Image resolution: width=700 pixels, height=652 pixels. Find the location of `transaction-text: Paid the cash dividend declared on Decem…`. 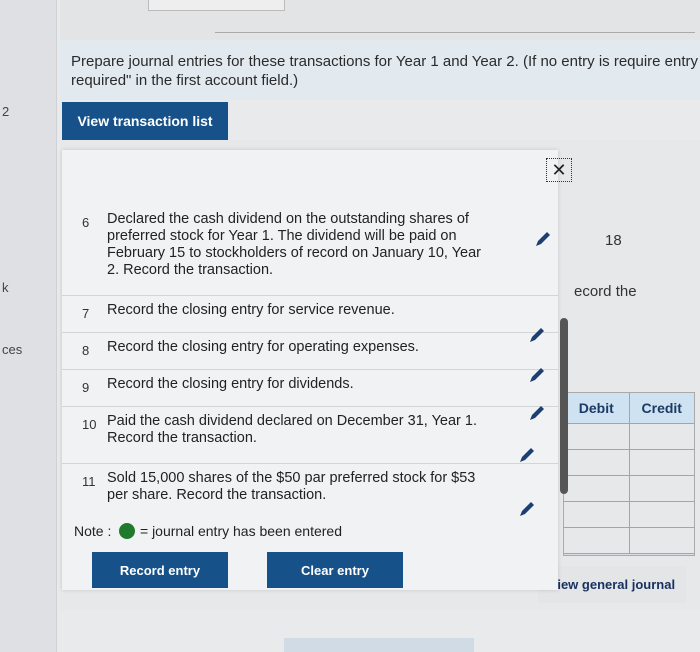

transaction-text: Paid the cash dividend declared on Decem… is located at coordinates (292, 429).